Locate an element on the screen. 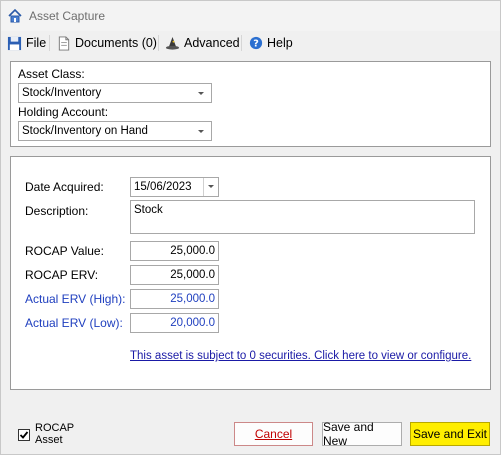 The image size is (501, 455). rocap-erv-input: 25,000.0 is located at coordinates (174, 275).